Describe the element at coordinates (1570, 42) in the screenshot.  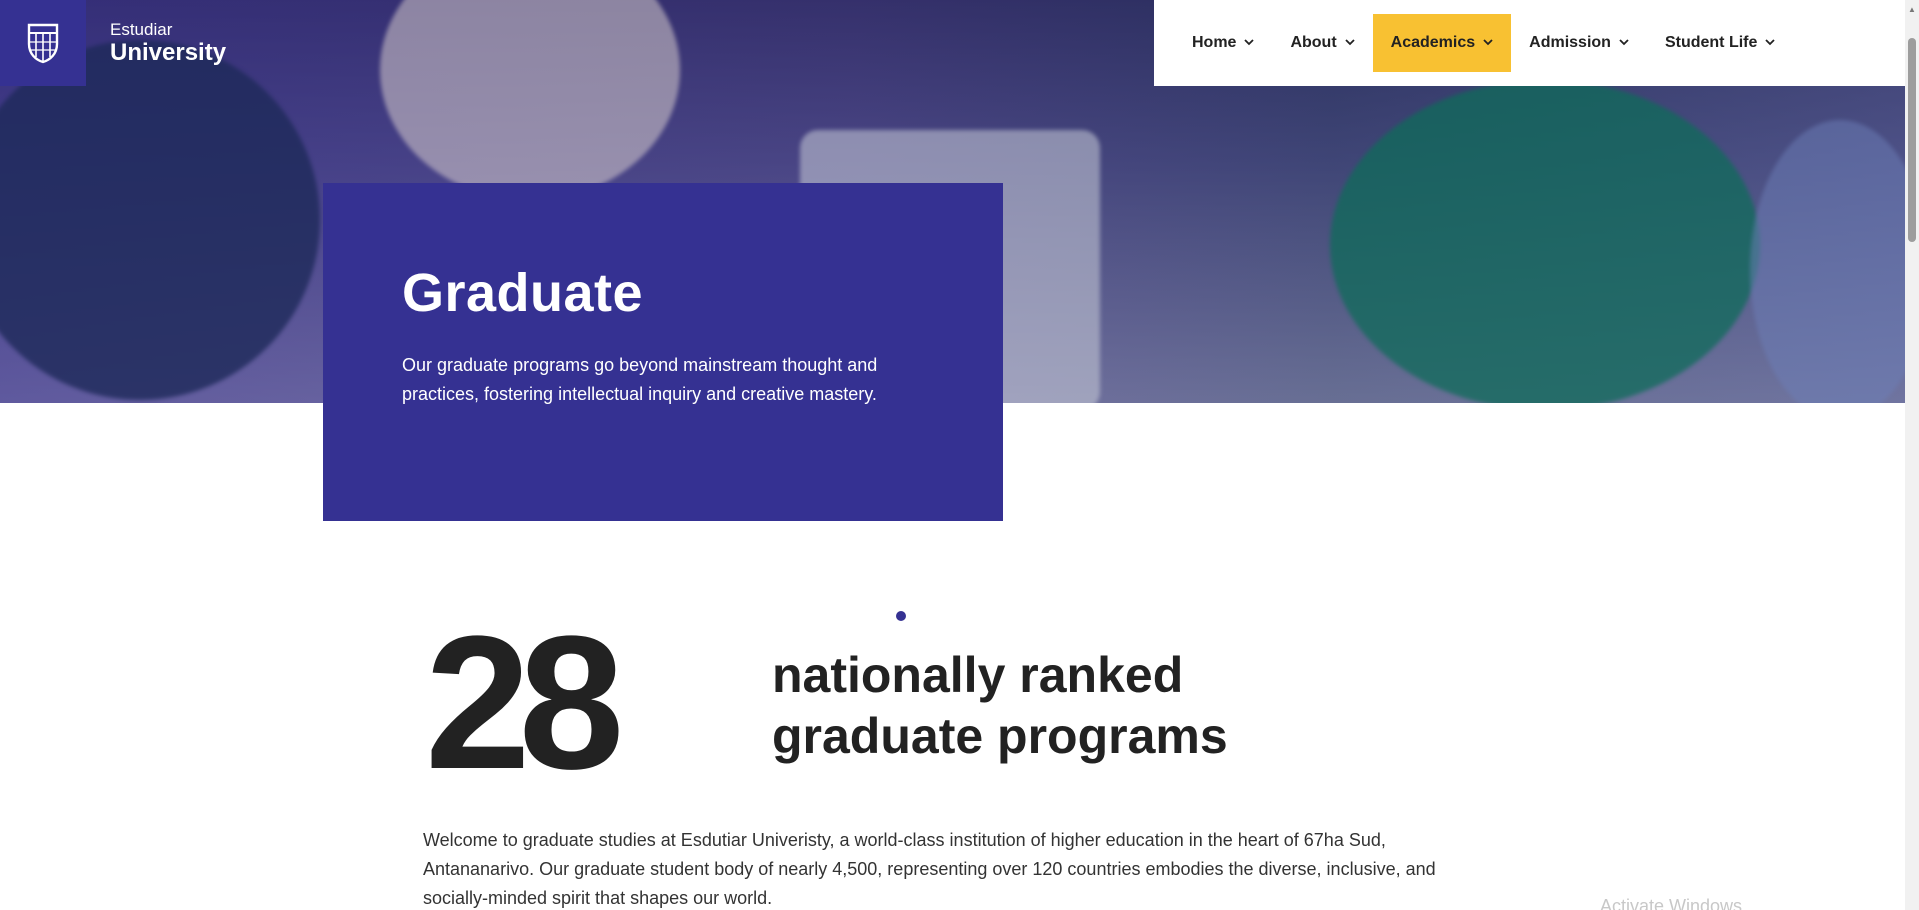
I see `nav-item-label: Admission` at that location.